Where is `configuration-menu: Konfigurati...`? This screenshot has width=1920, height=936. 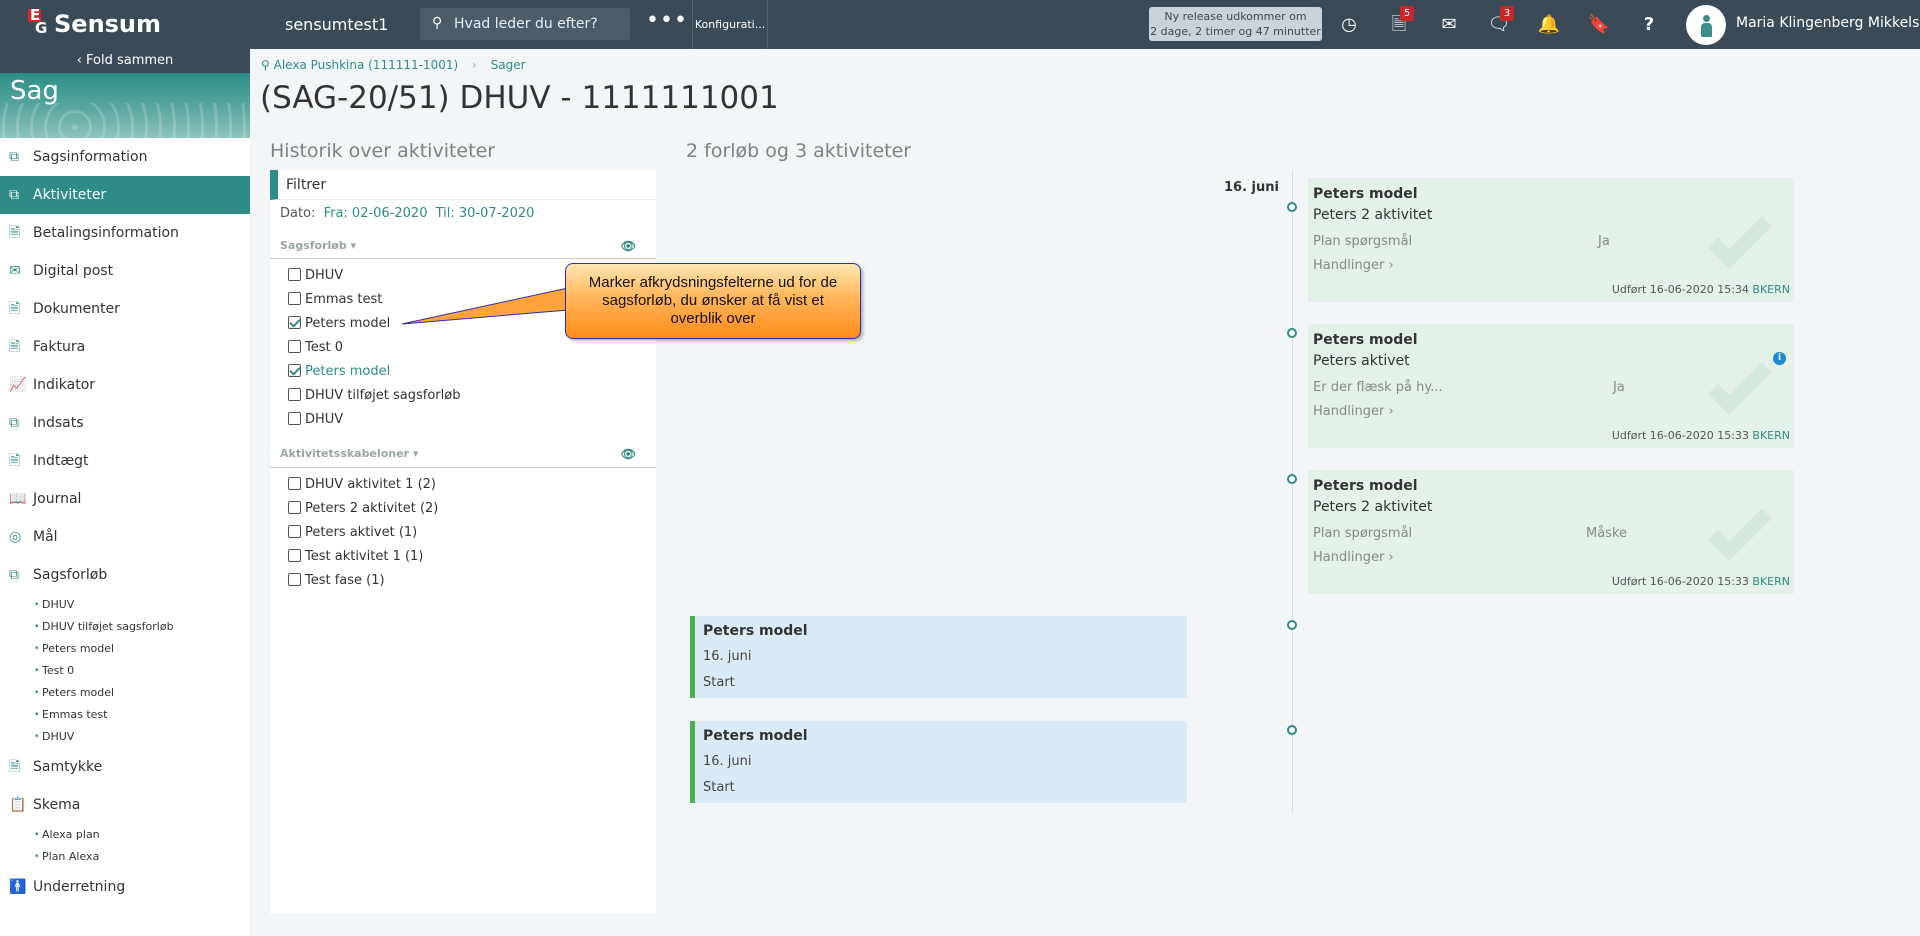 configuration-menu: Konfigurati... is located at coordinates (730, 24).